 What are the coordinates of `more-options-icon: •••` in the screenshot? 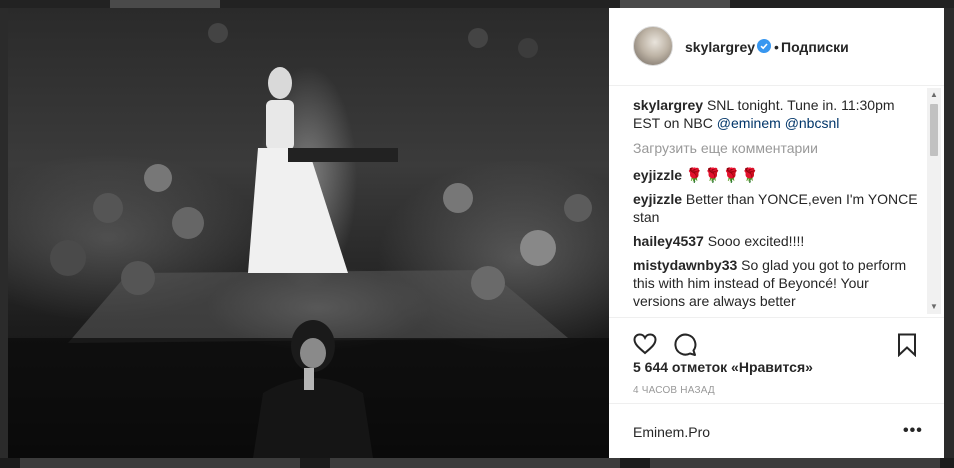 It's located at (913, 431).